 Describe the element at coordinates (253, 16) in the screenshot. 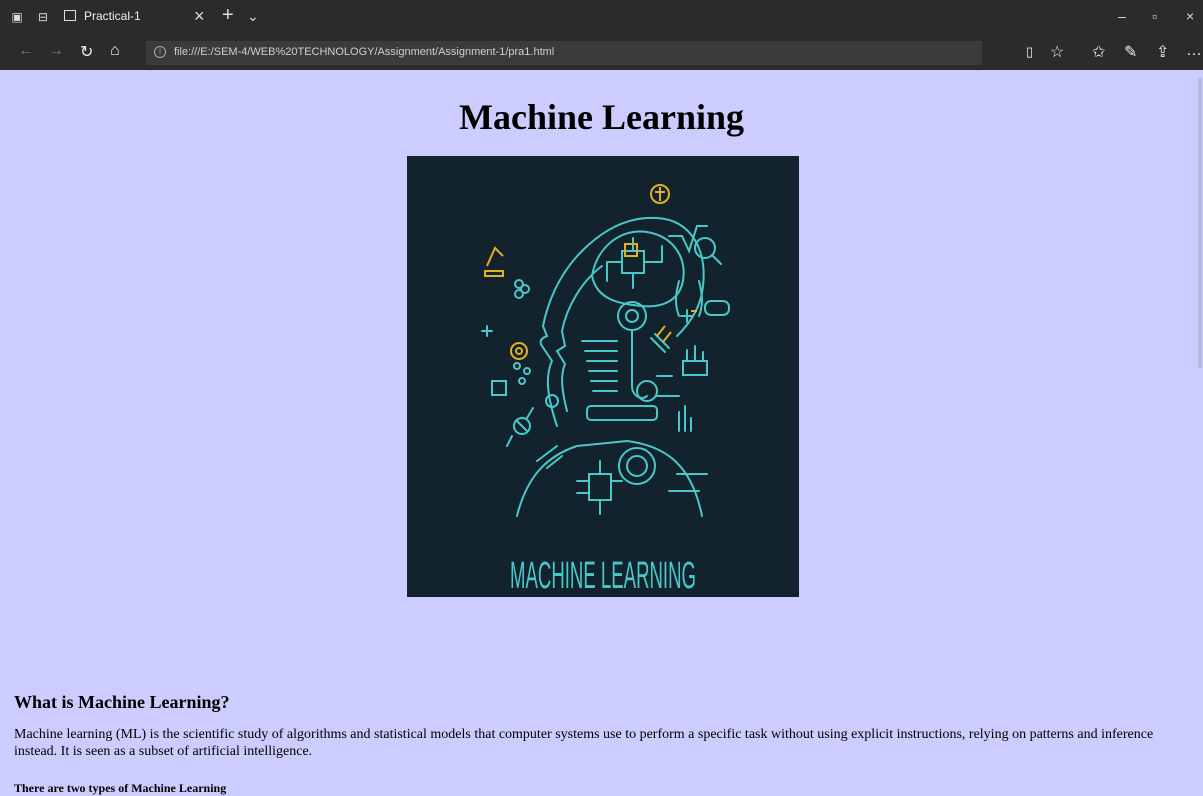

I see `chevron-down-icon: ⌄` at that location.